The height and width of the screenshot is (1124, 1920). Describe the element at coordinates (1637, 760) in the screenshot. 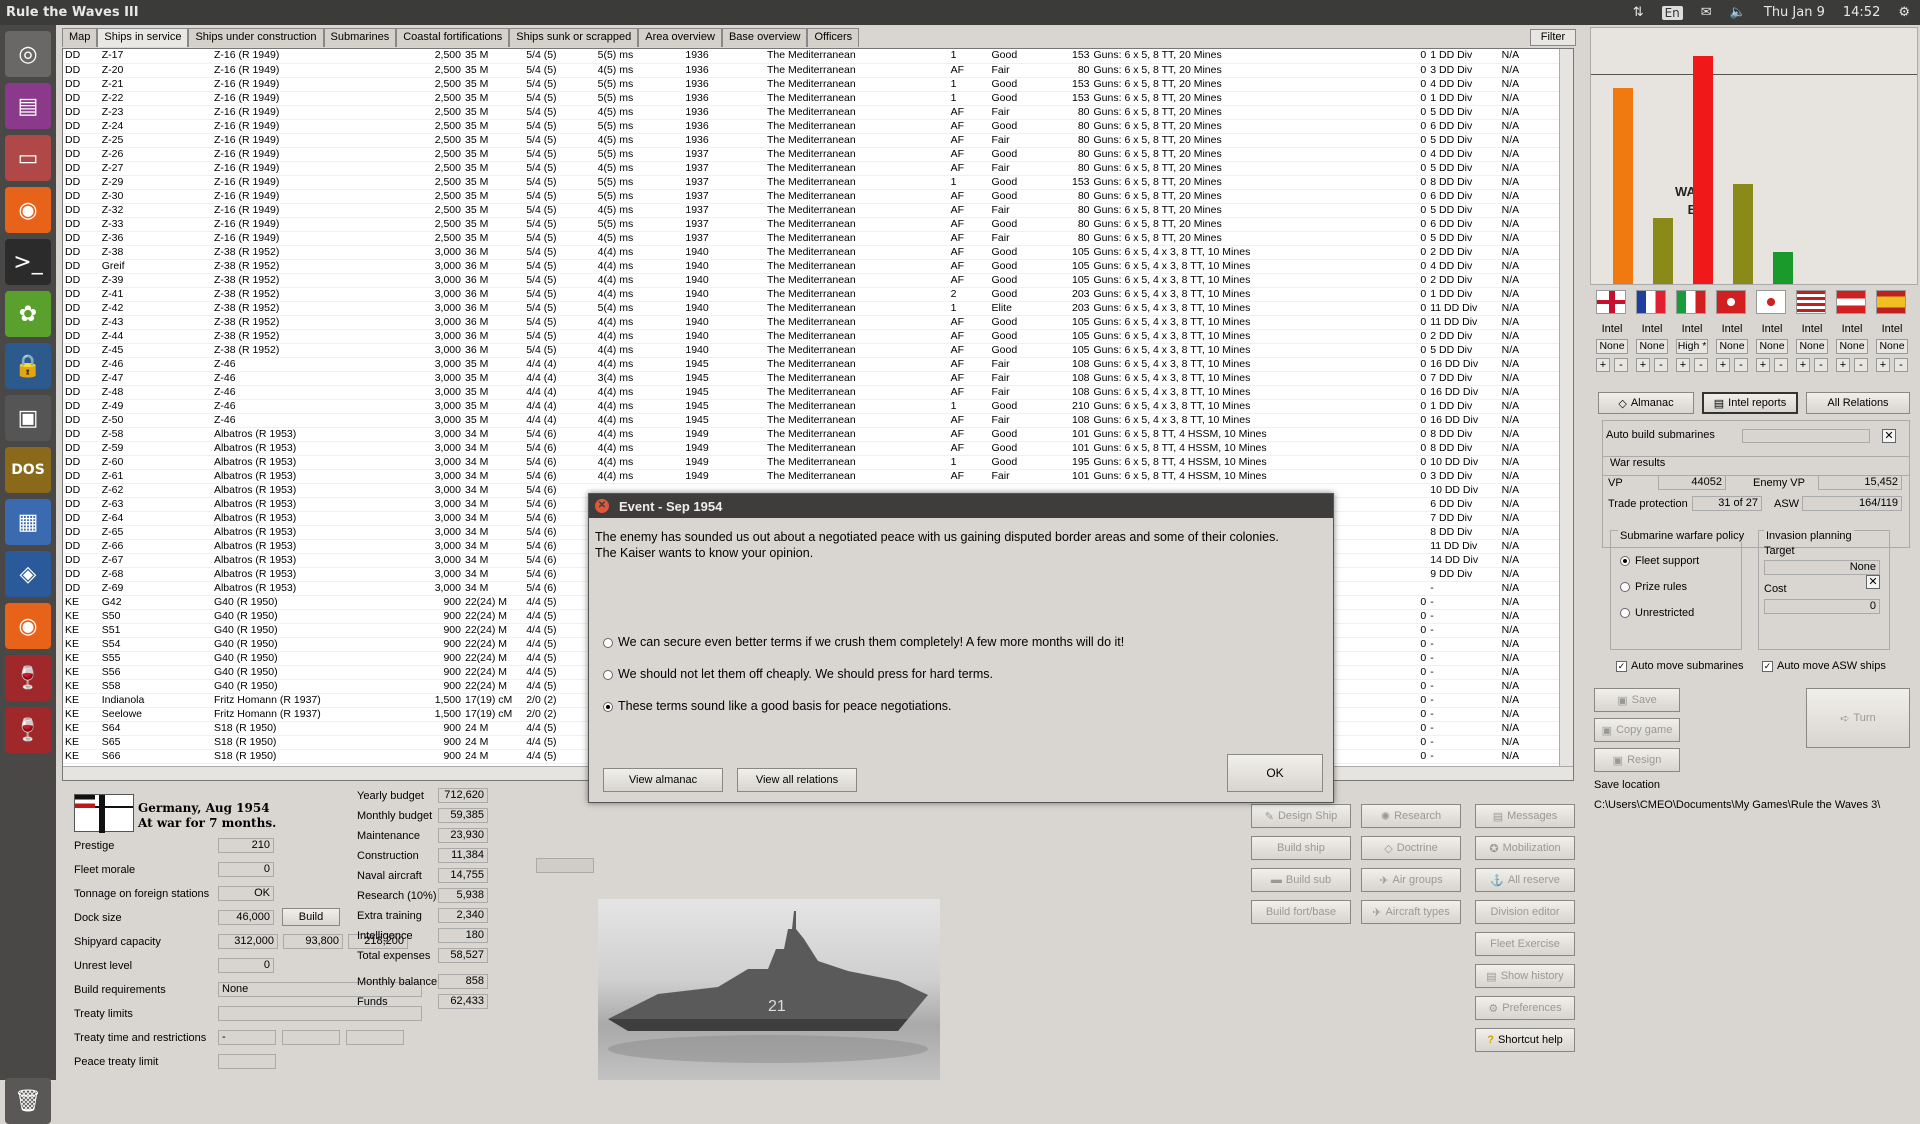

I see `resign-button: ▣ Resign` at that location.